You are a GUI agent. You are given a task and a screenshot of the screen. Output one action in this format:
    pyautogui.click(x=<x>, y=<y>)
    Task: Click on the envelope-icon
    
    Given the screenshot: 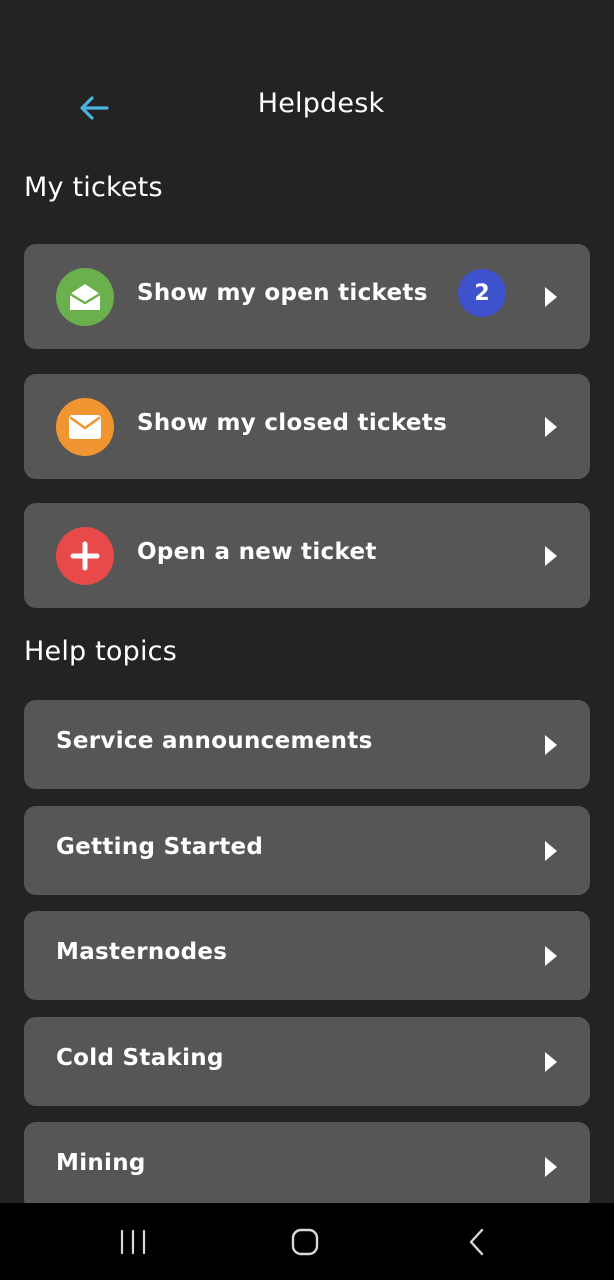 What is the action you would take?
    pyautogui.click(x=85, y=427)
    